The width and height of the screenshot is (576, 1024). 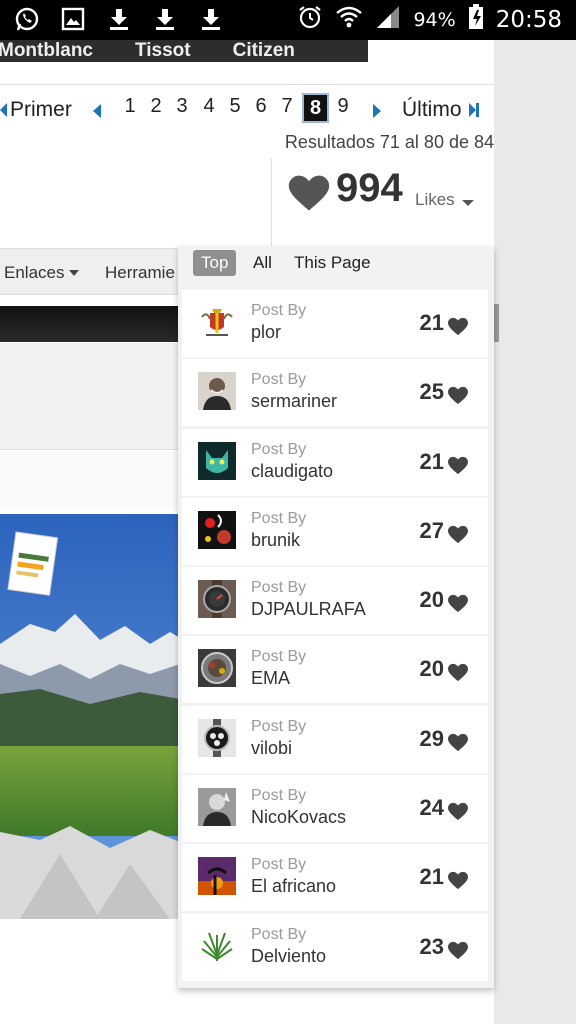 I want to click on username: brunik, so click(x=275, y=540).